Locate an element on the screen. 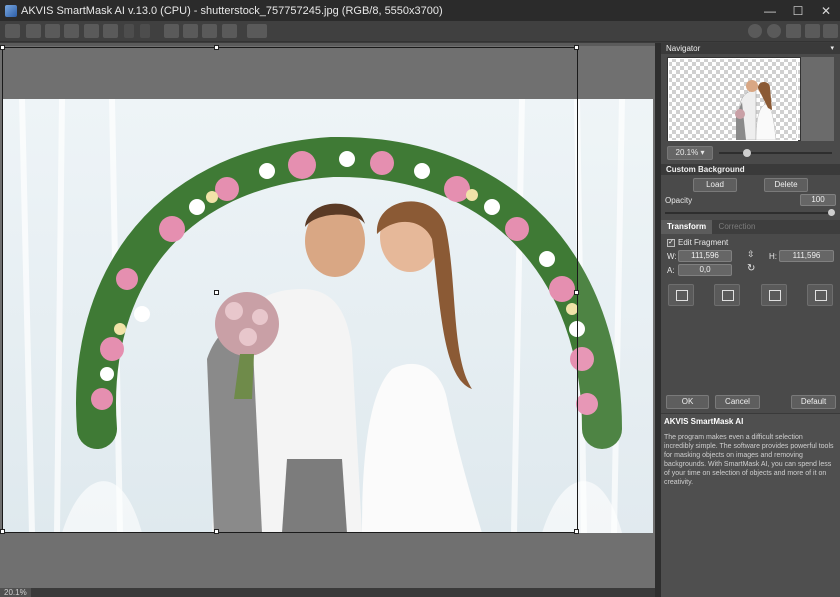 This screenshot has height=597, width=840. status-bar: 20.1% is located at coordinates (327, 592).